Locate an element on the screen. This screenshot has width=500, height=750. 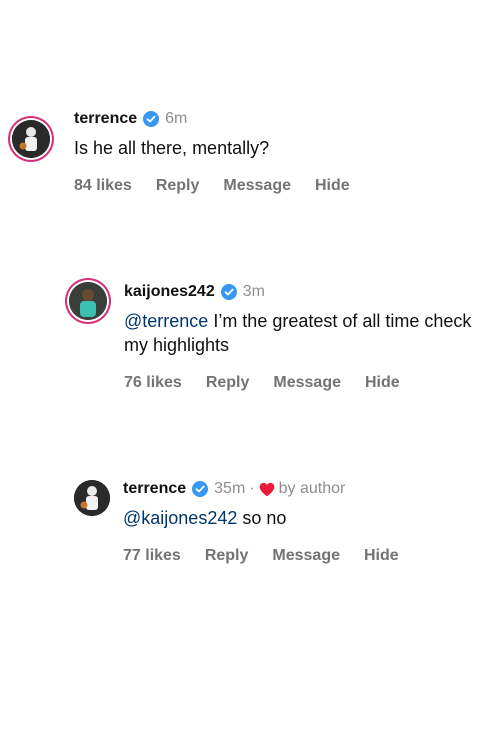
avatar-kaijones-icon is located at coordinates (88, 301).